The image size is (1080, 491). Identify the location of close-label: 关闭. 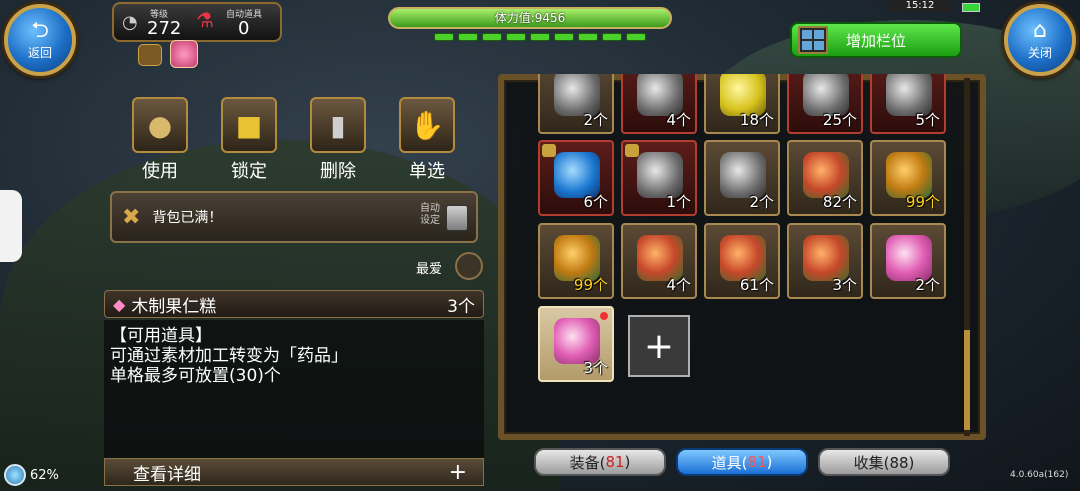
(1039, 52).